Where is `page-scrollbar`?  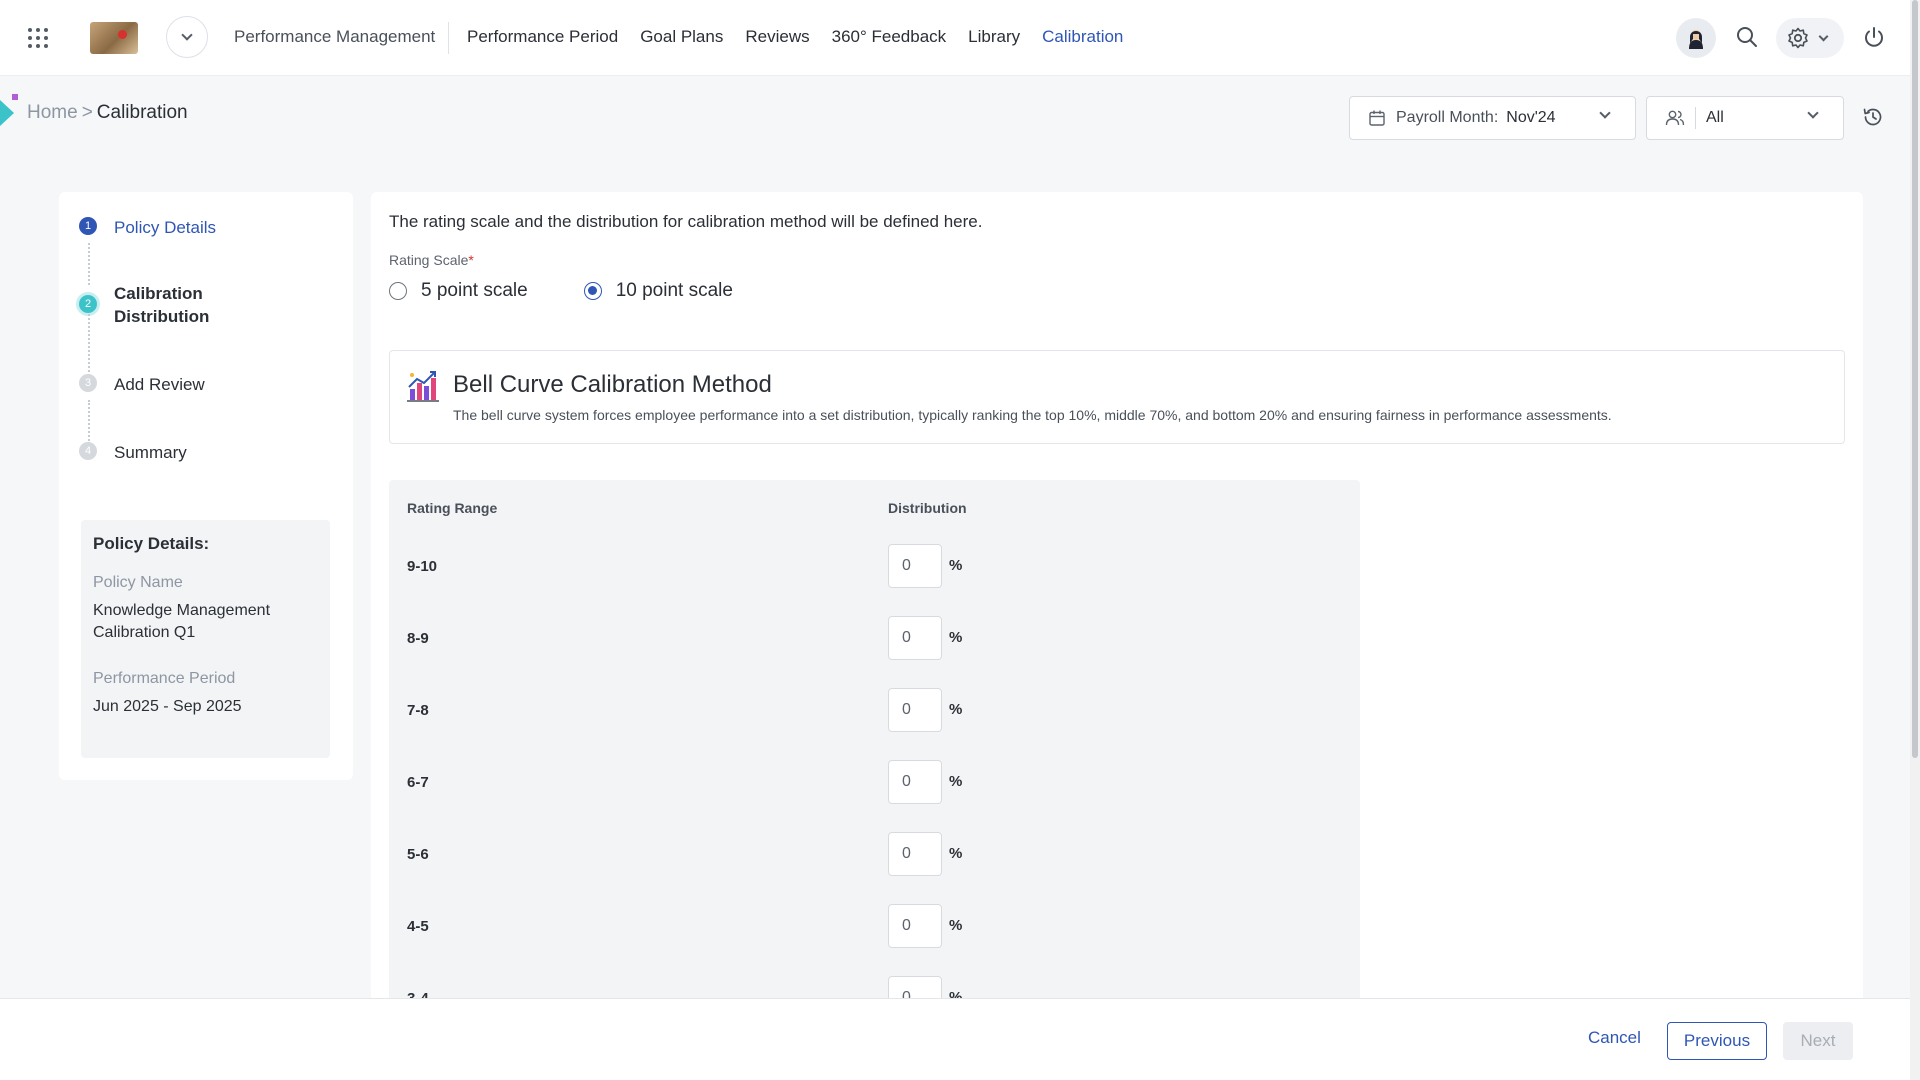
page-scrollbar is located at coordinates (1915, 540).